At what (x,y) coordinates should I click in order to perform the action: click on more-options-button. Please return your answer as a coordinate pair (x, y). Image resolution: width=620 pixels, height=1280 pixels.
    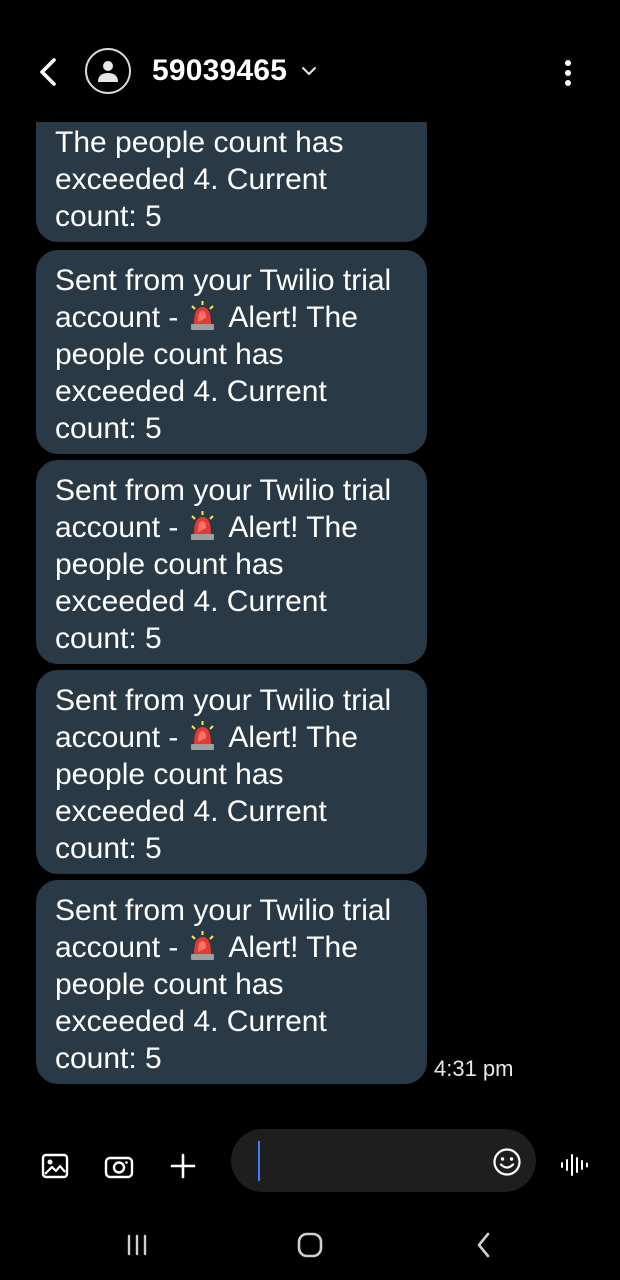
    Looking at the image, I should click on (568, 73).